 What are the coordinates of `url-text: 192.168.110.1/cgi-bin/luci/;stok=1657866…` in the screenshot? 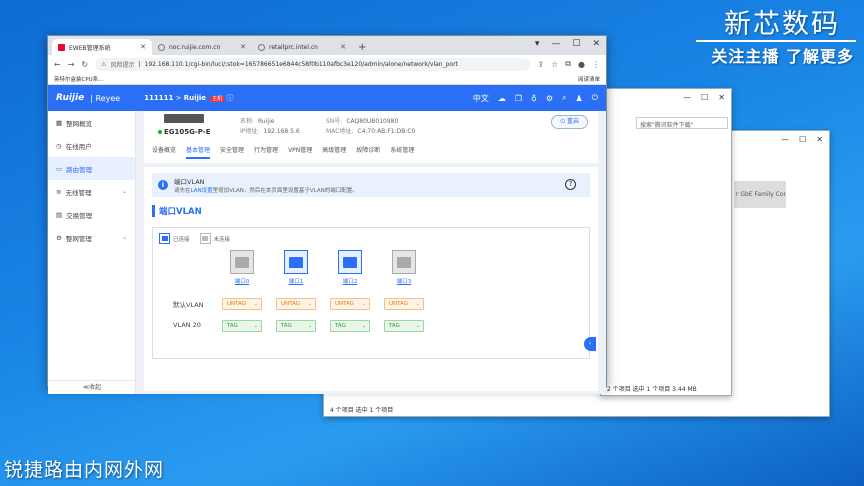 It's located at (301, 64).